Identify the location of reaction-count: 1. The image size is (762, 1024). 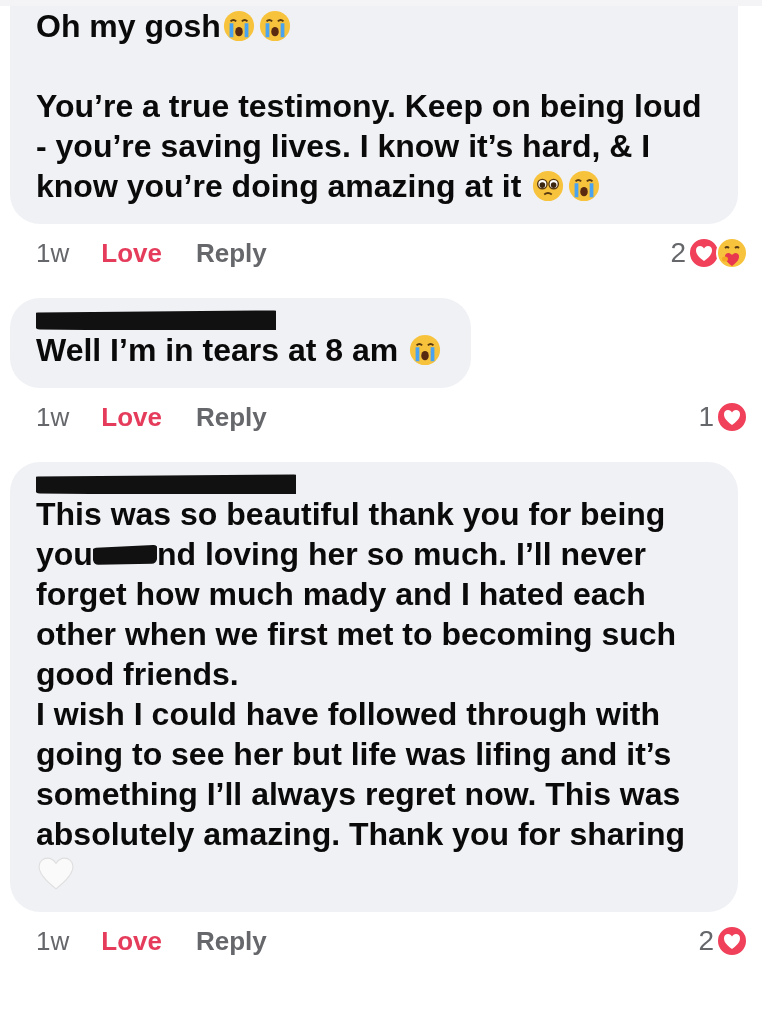
(706, 417).